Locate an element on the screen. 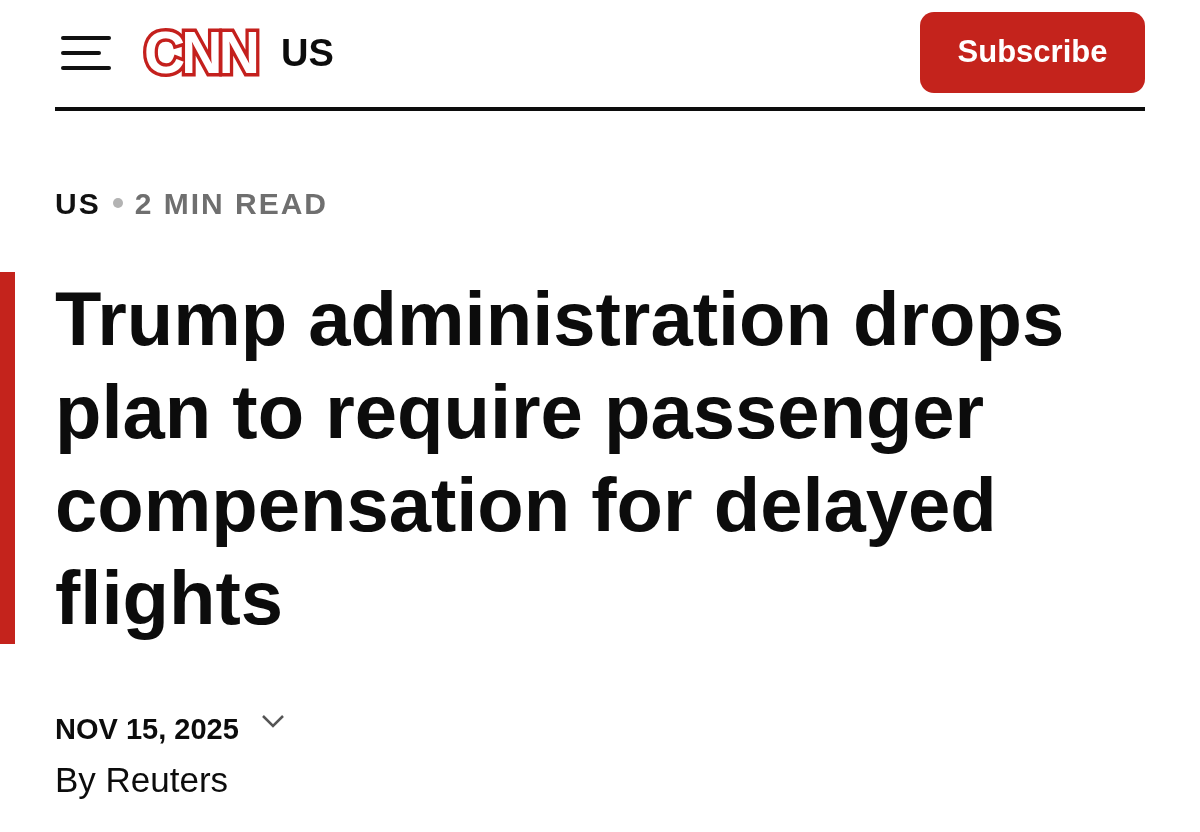 Image resolution: width=1200 pixels, height=832 pixels. publish-date: NOV 15, 2025 is located at coordinates (147, 729).